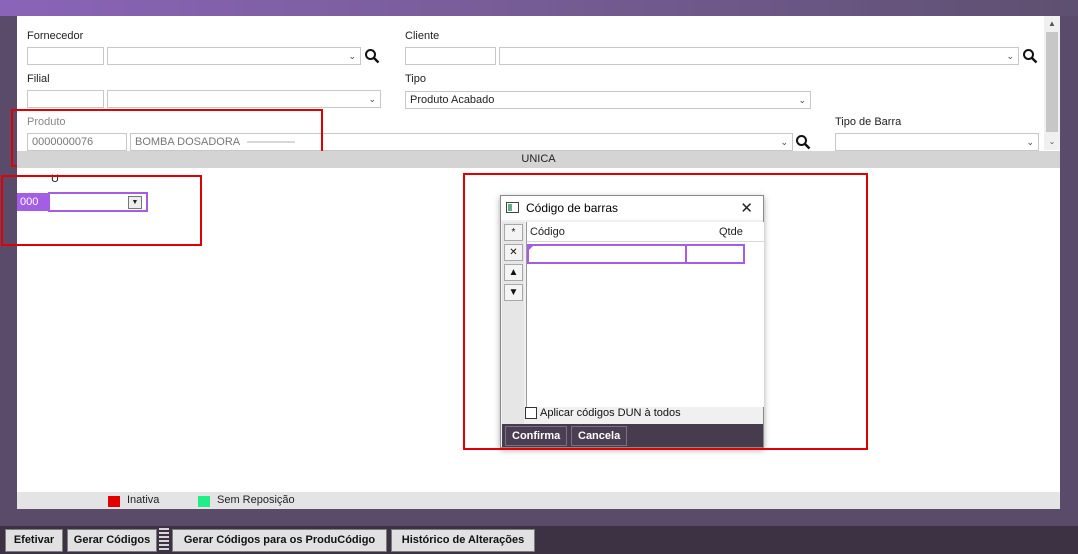 Image resolution: width=1078 pixels, height=554 pixels. Describe the element at coordinates (937, 142) in the screenshot. I see `tipo-barra-select: ⌄` at that location.